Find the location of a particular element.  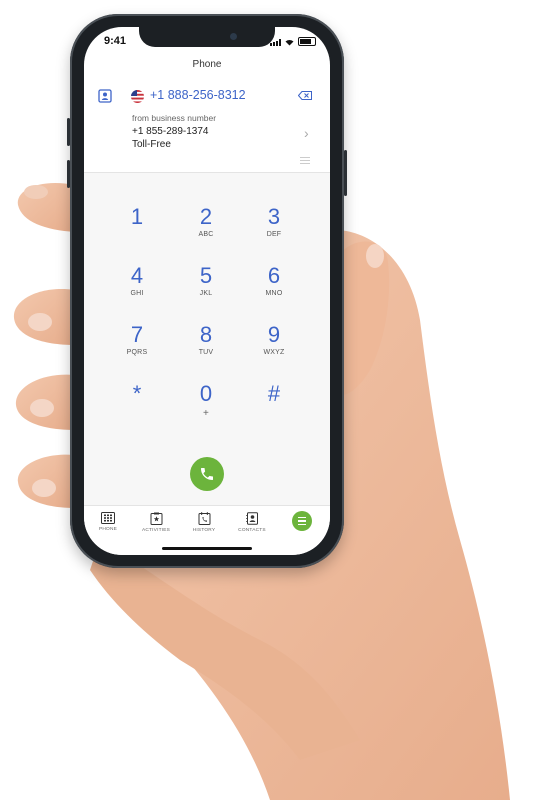

key-8: 8 TUV is located at coordinates (206, 340).